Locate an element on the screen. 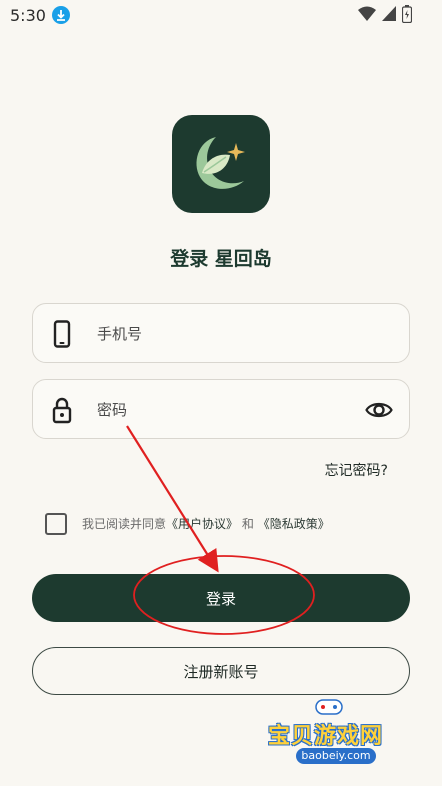 The height and width of the screenshot is (786, 442). watermark: 宝贝游戏网 baobeiy.com is located at coordinates (337, 734).